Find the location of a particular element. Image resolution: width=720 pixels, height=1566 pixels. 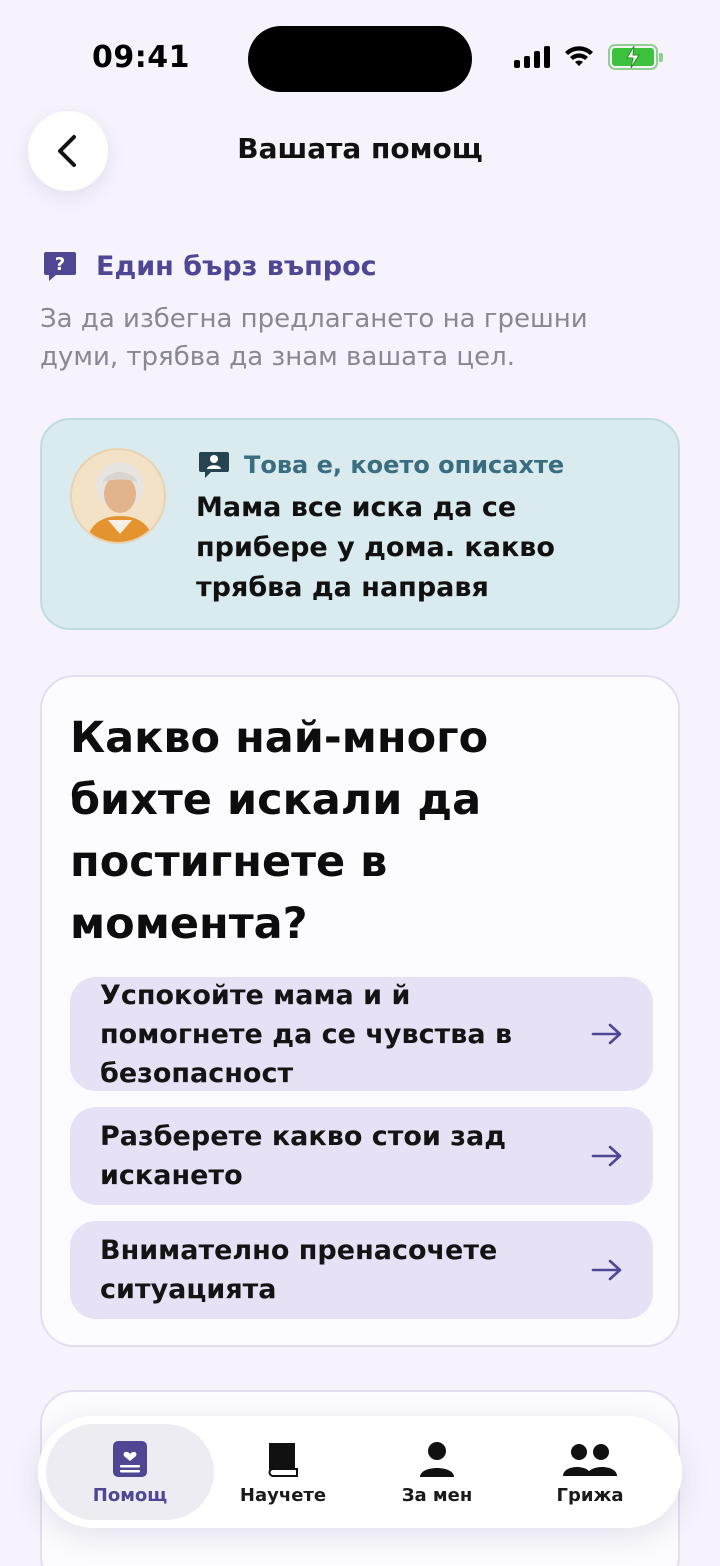

battery-charging-icon is located at coordinates (635, 57).